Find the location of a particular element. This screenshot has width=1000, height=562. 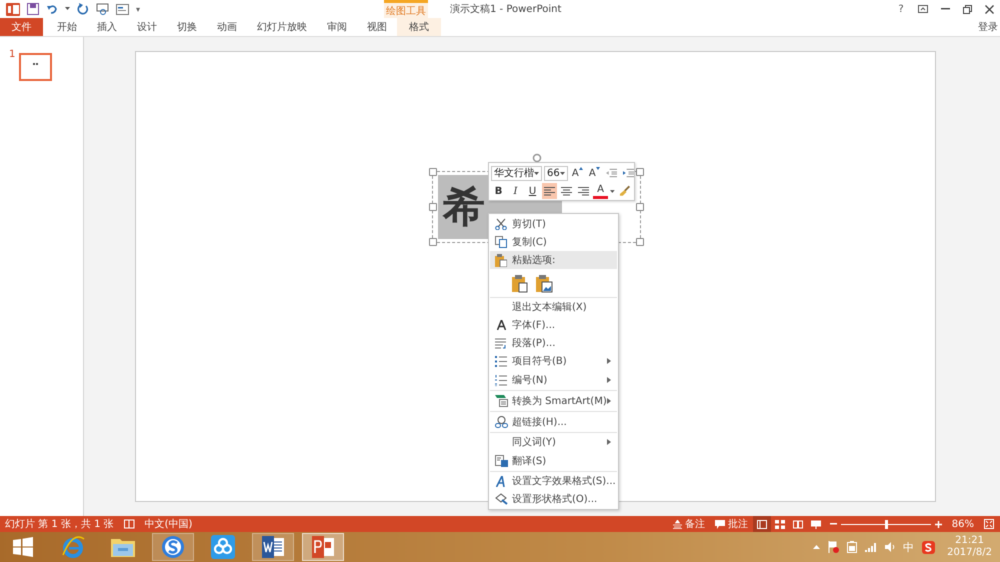

brush-icon is located at coordinates (624, 191).